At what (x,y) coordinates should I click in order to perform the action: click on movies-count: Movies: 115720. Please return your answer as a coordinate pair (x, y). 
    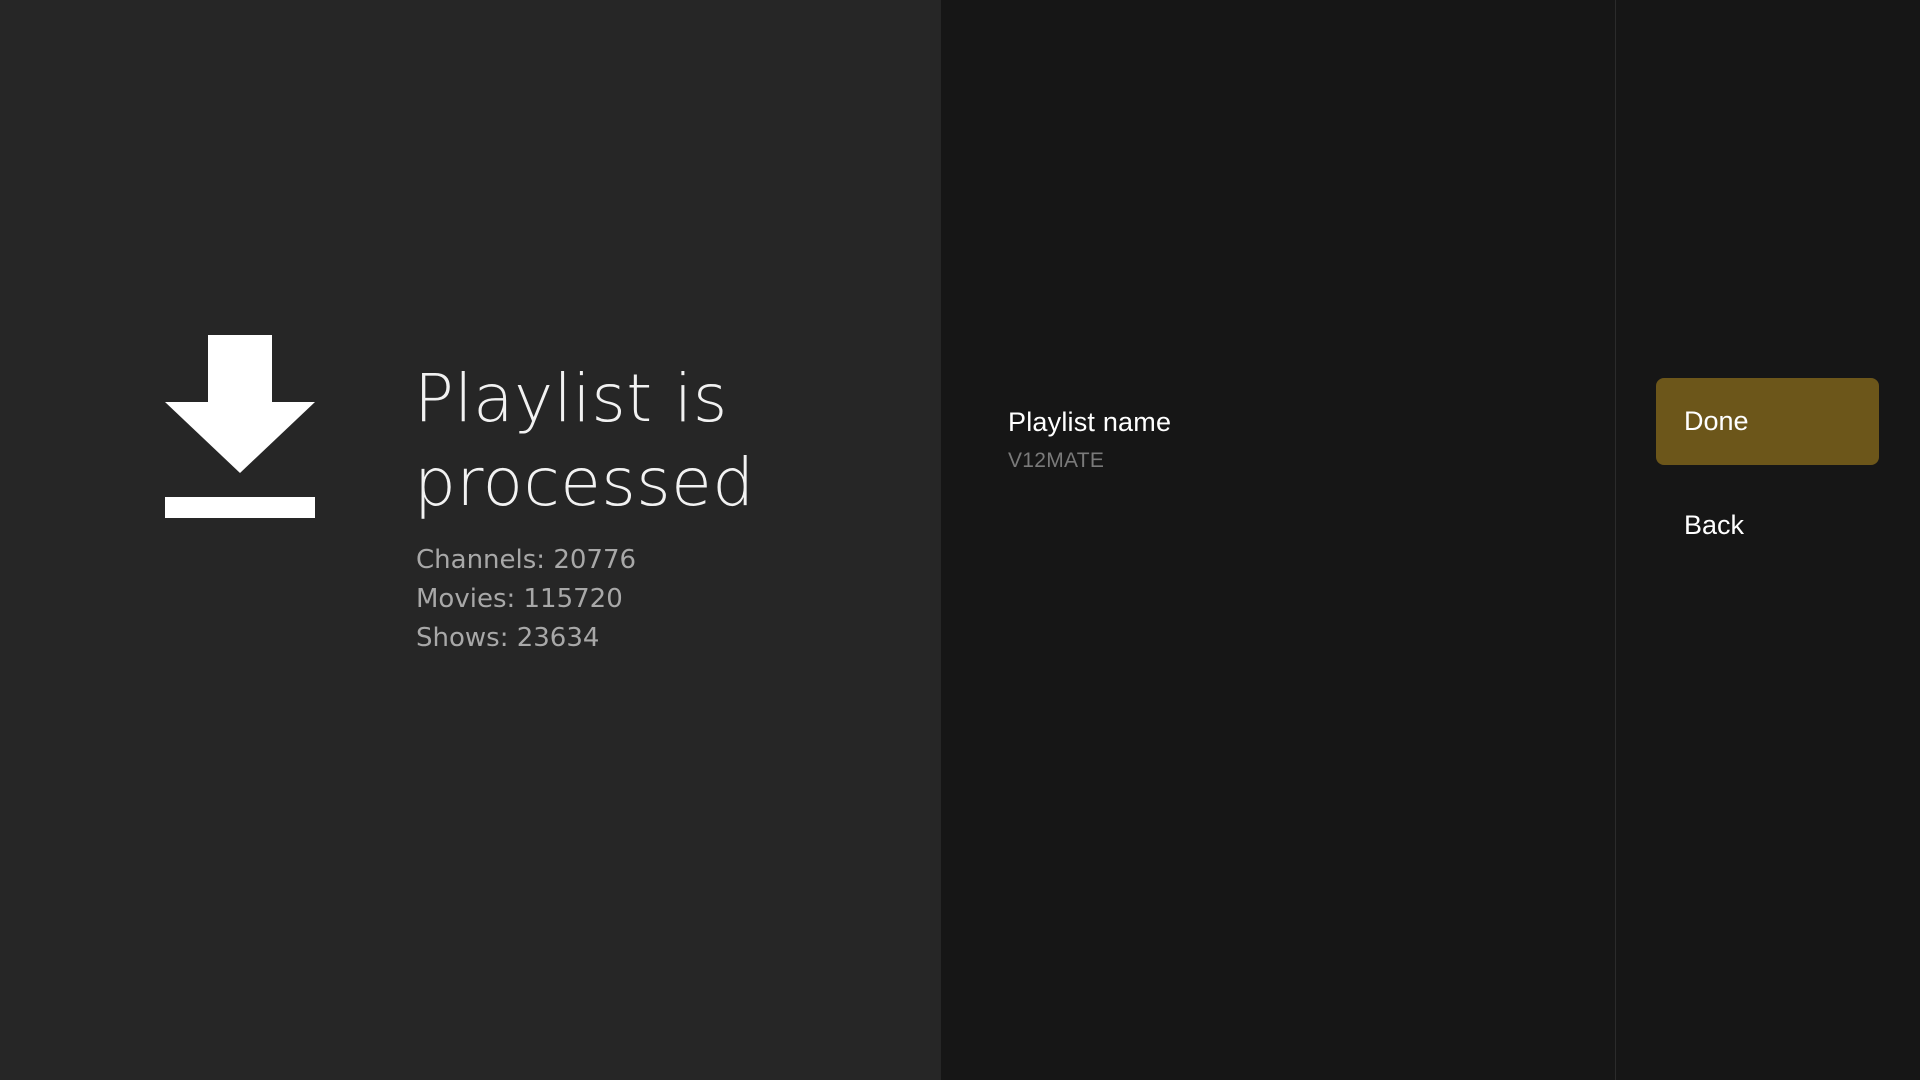
    Looking at the image, I should click on (519, 599).